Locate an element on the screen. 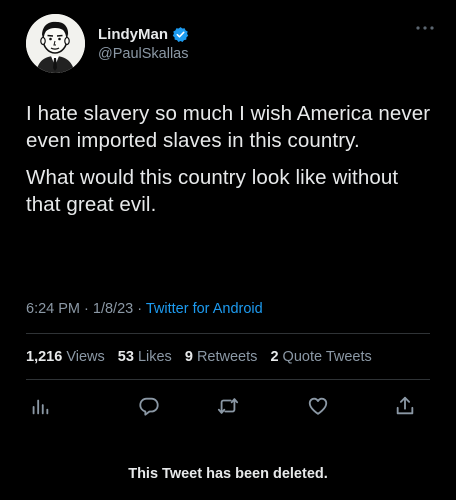  quote-tweets-stat: 2 Quote Tweets is located at coordinates (320, 357).